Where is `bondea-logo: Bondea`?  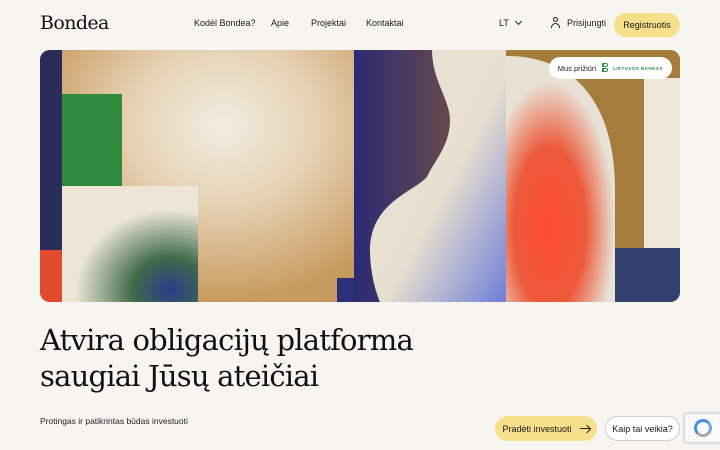 bondea-logo: Bondea is located at coordinates (74, 23).